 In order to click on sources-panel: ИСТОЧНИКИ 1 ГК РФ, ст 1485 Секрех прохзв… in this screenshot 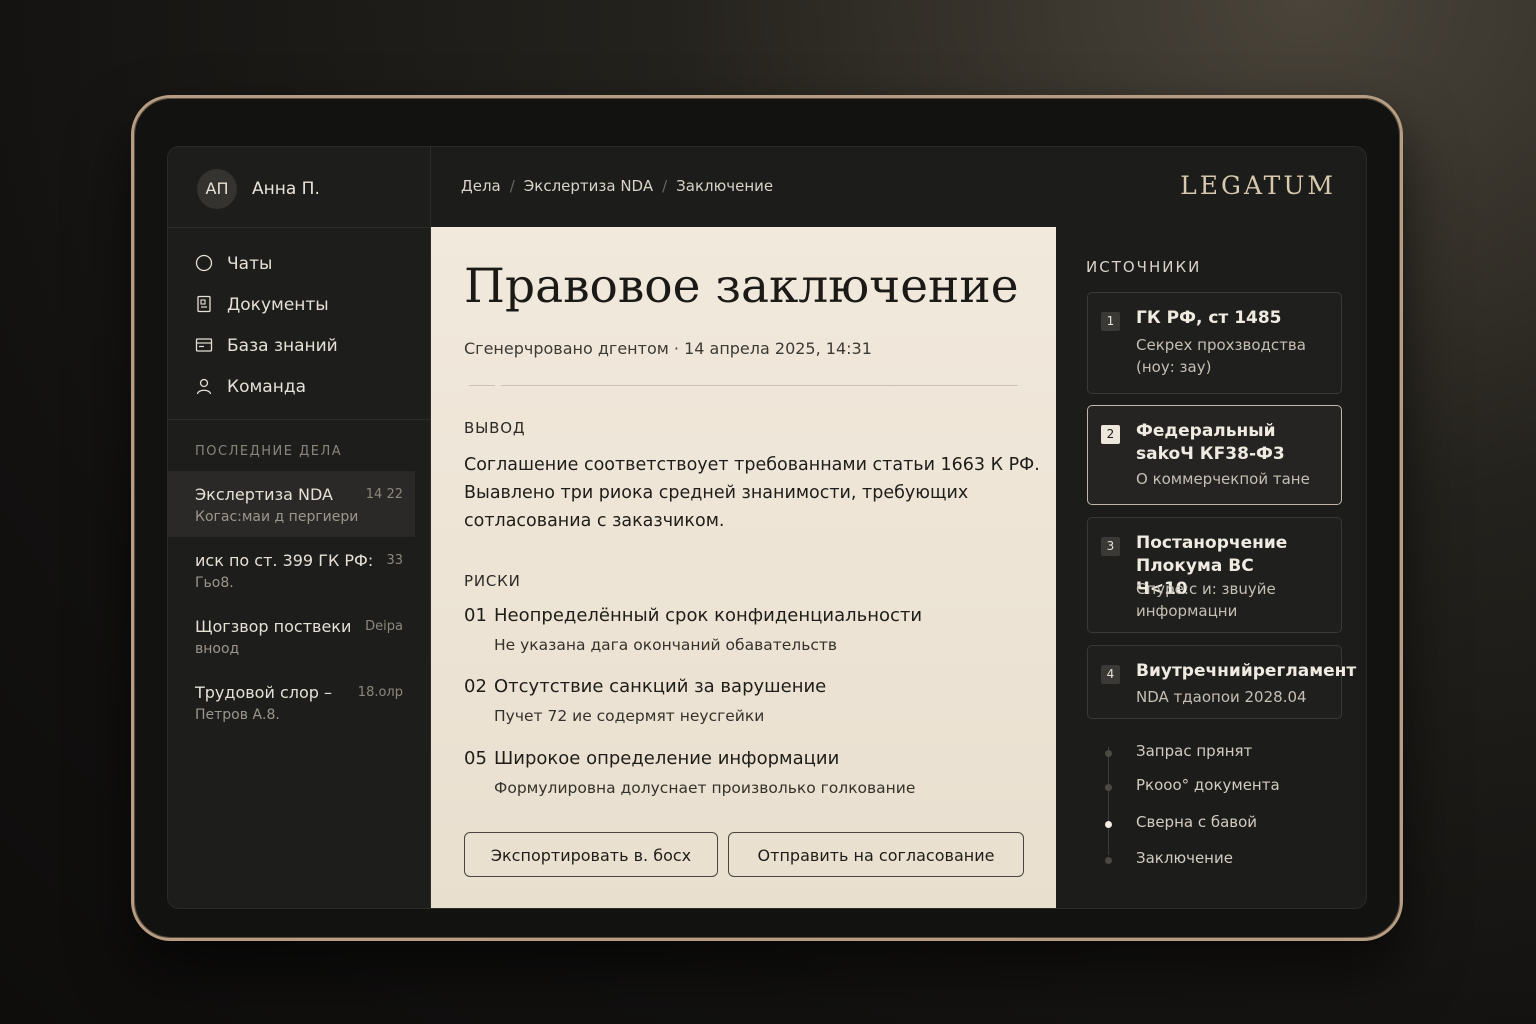, I will do `click(1211, 567)`.